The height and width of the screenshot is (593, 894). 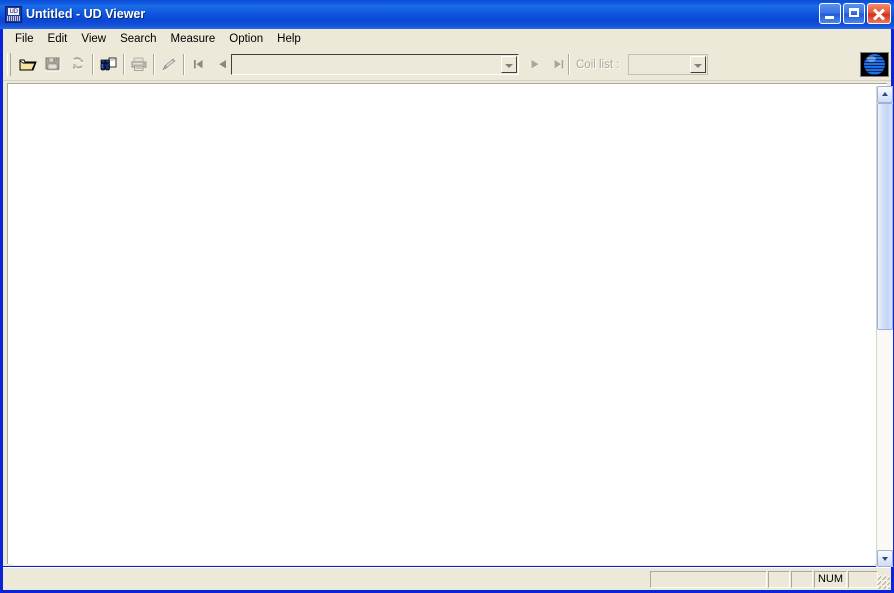 I want to click on next-record-button, so click(x=535, y=64).